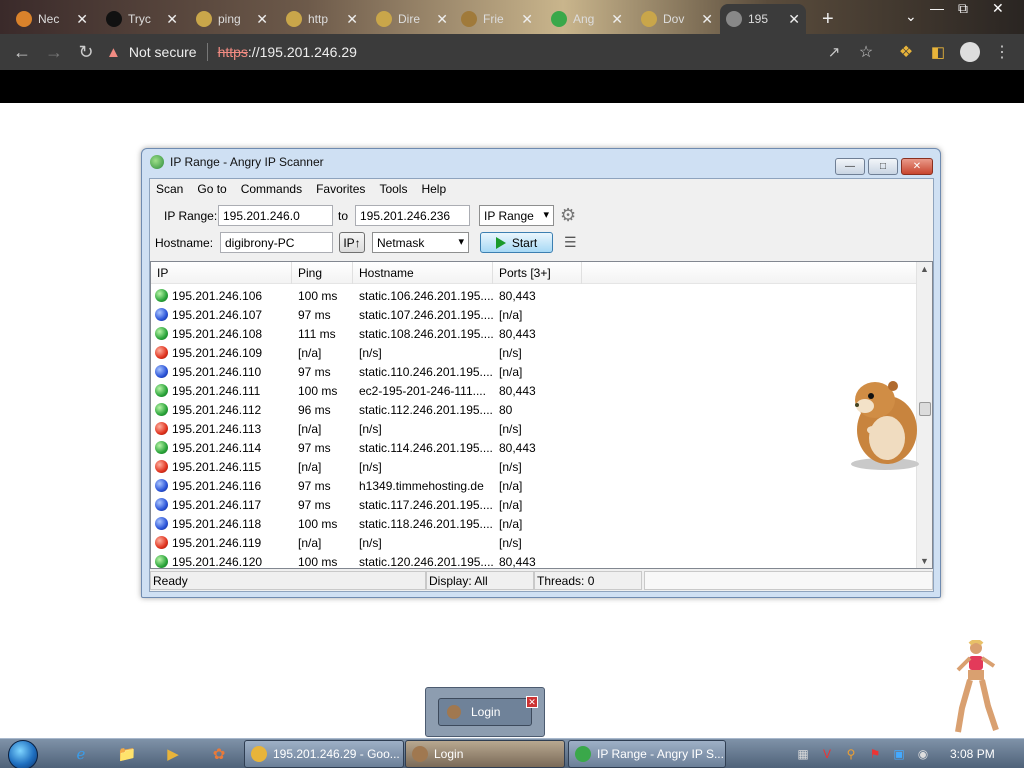 This screenshot has width=1024, height=768. Describe the element at coordinates (232, 19) in the screenshot. I see `browser-tab: ping ✕` at that location.